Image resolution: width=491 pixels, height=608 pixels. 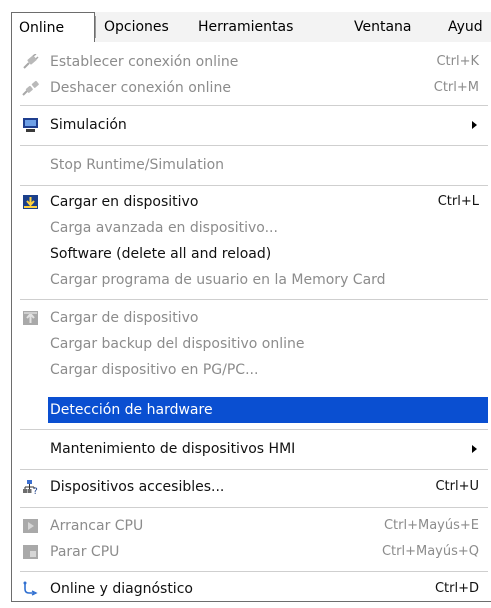 What do you see at coordinates (251, 318) in the screenshot?
I see `menu-item-cargar-de-dispositivo: Cargar de dispositivo` at bounding box center [251, 318].